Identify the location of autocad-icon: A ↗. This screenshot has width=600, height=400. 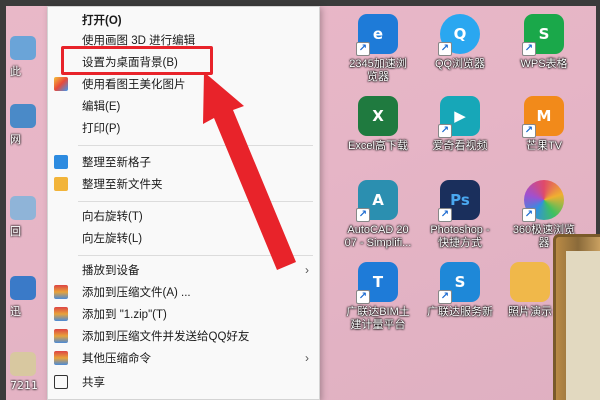
(377, 201).